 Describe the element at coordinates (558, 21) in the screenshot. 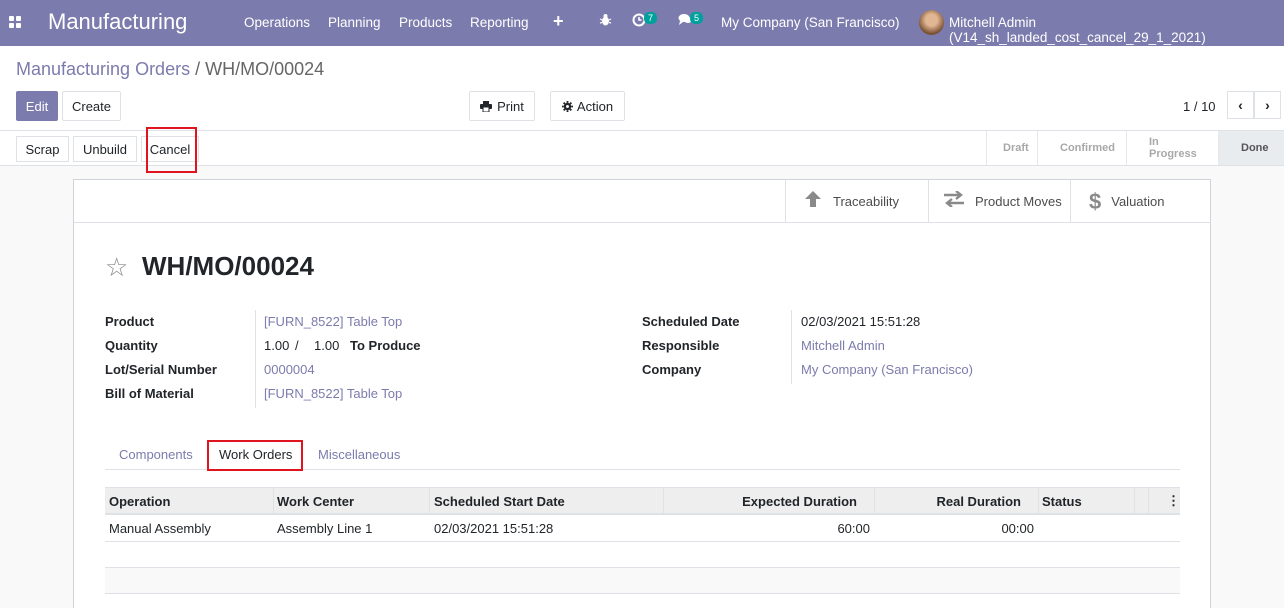

I see `plus-icon: +` at that location.